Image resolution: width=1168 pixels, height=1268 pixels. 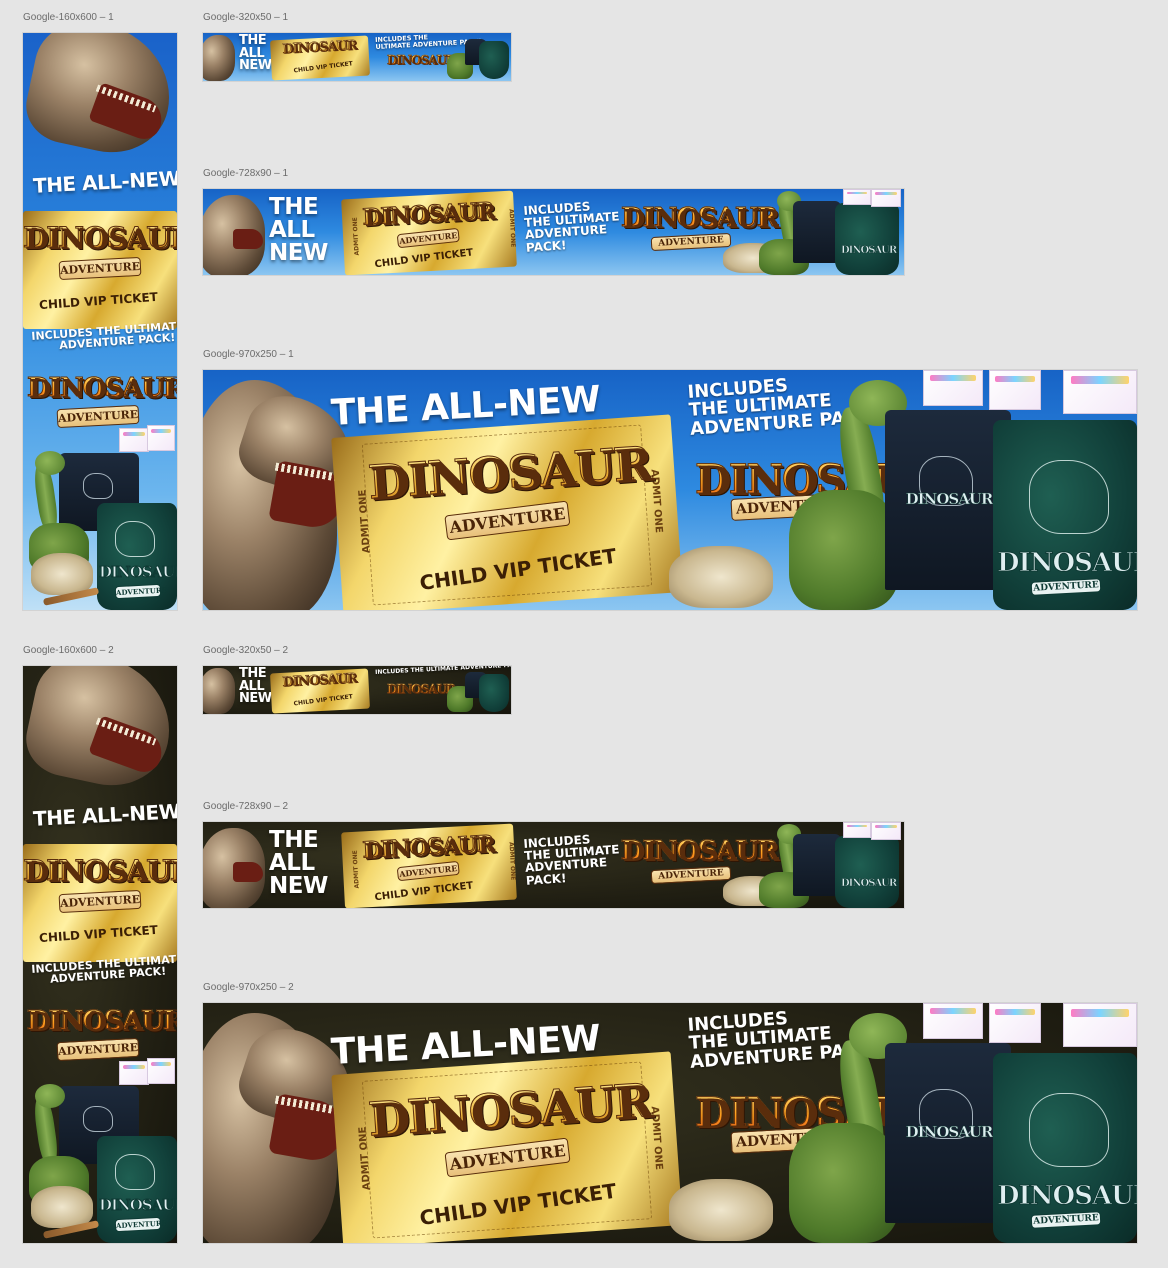 I want to click on artboard-label: Google-320x50 – 2, so click(x=245, y=650).